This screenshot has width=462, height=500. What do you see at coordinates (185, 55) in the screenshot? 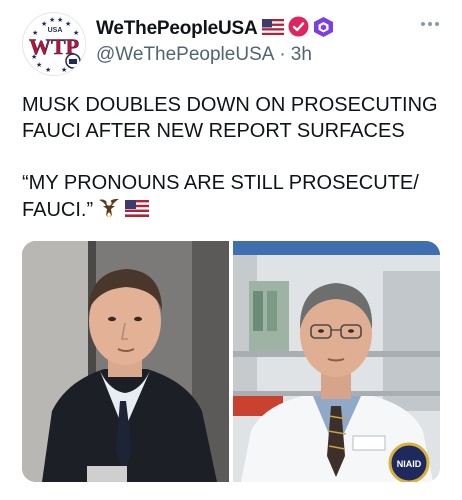
I see `author-handle: @WeThePeopleUSA` at bounding box center [185, 55].